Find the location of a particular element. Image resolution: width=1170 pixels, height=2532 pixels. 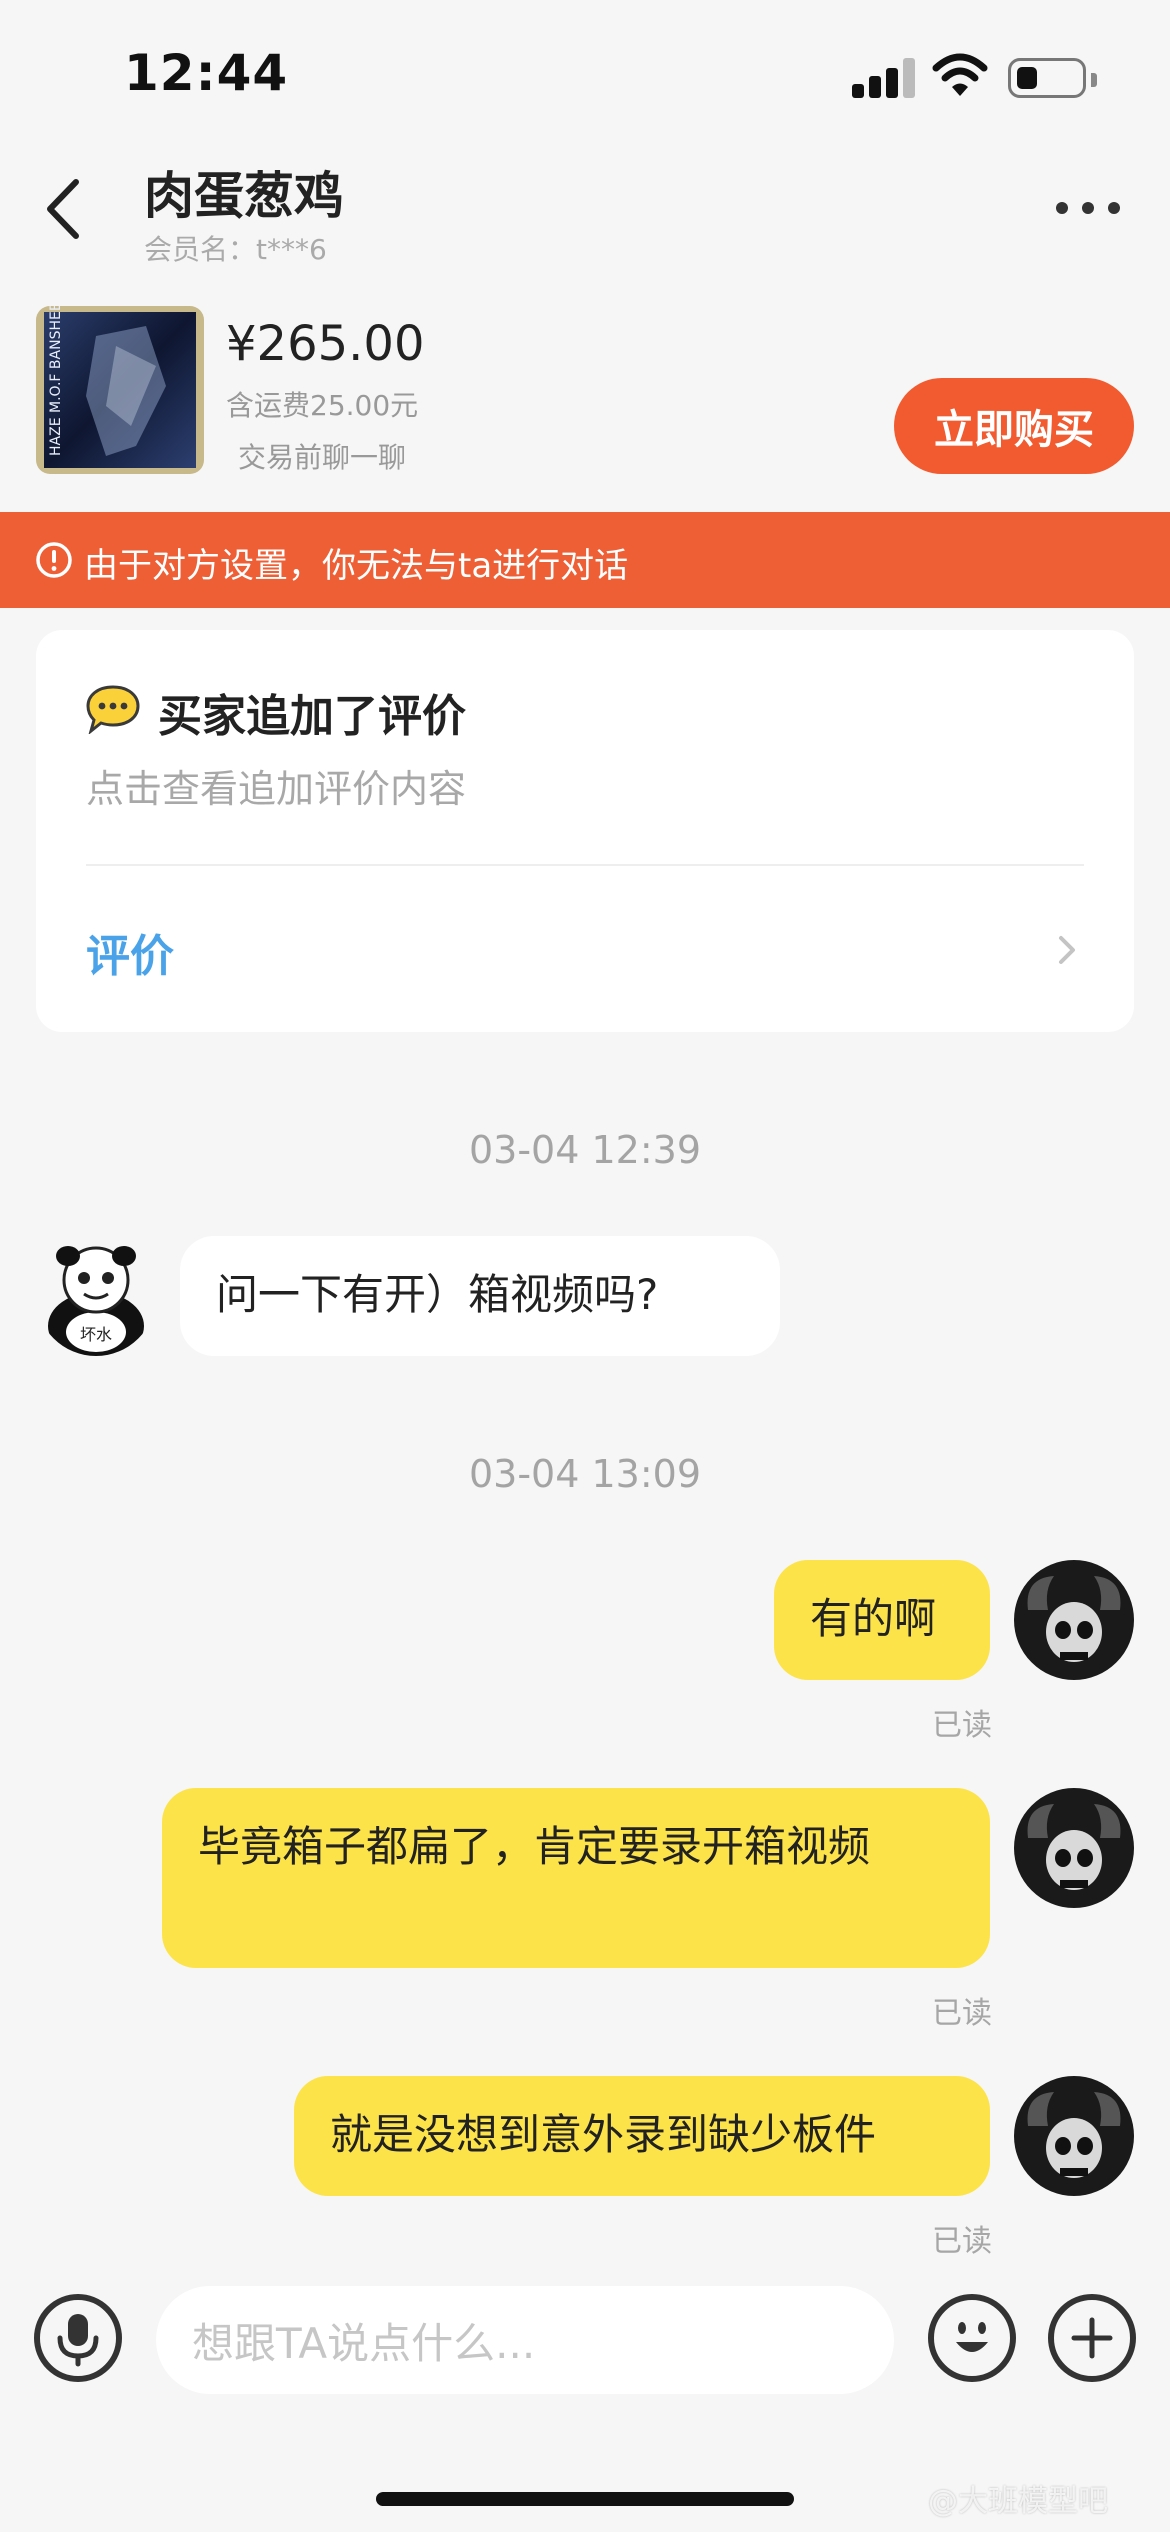

product-thumbnail: HAZE M.O.F BANSHEE UNICORN is located at coordinates (120, 390).